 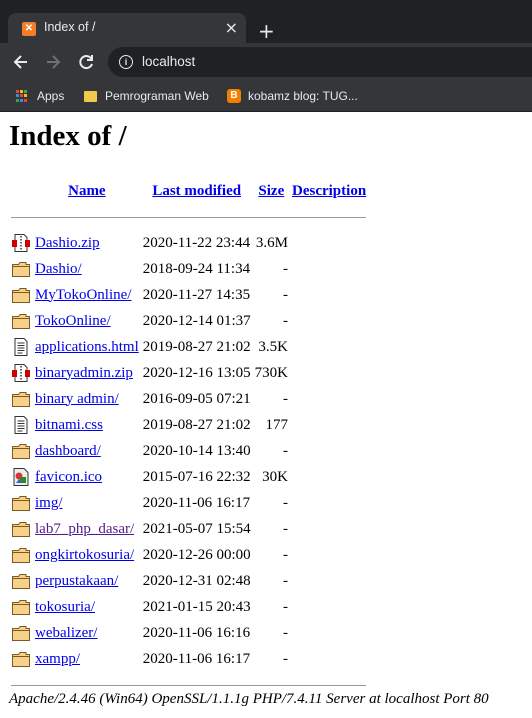 What do you see at coordinates (231, 27) in the screenshot?
I see `tab-close-icon: ×` at bounding box center [231, 27].